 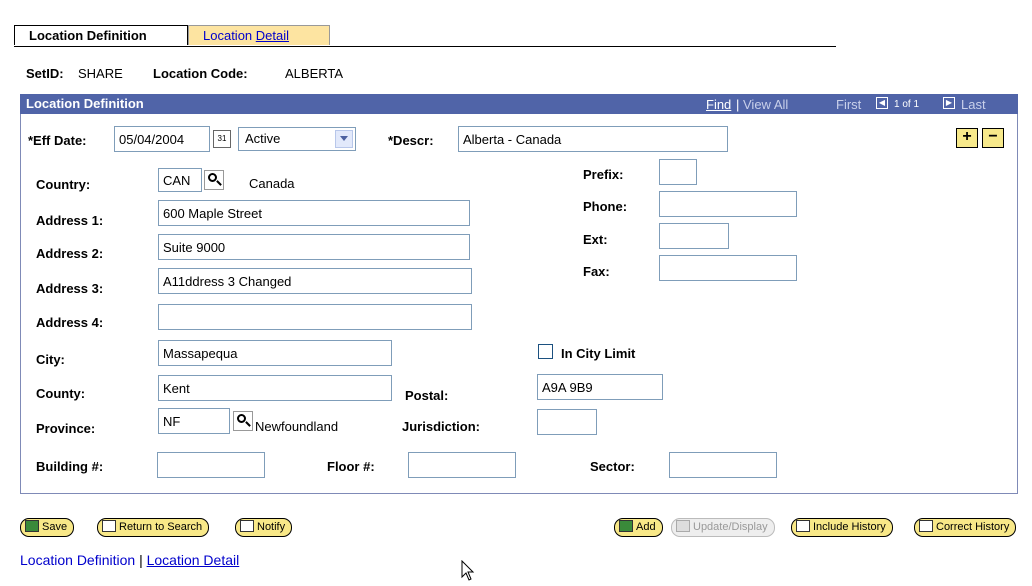 I want to click on notify-icon, so click(x=247, y=526).